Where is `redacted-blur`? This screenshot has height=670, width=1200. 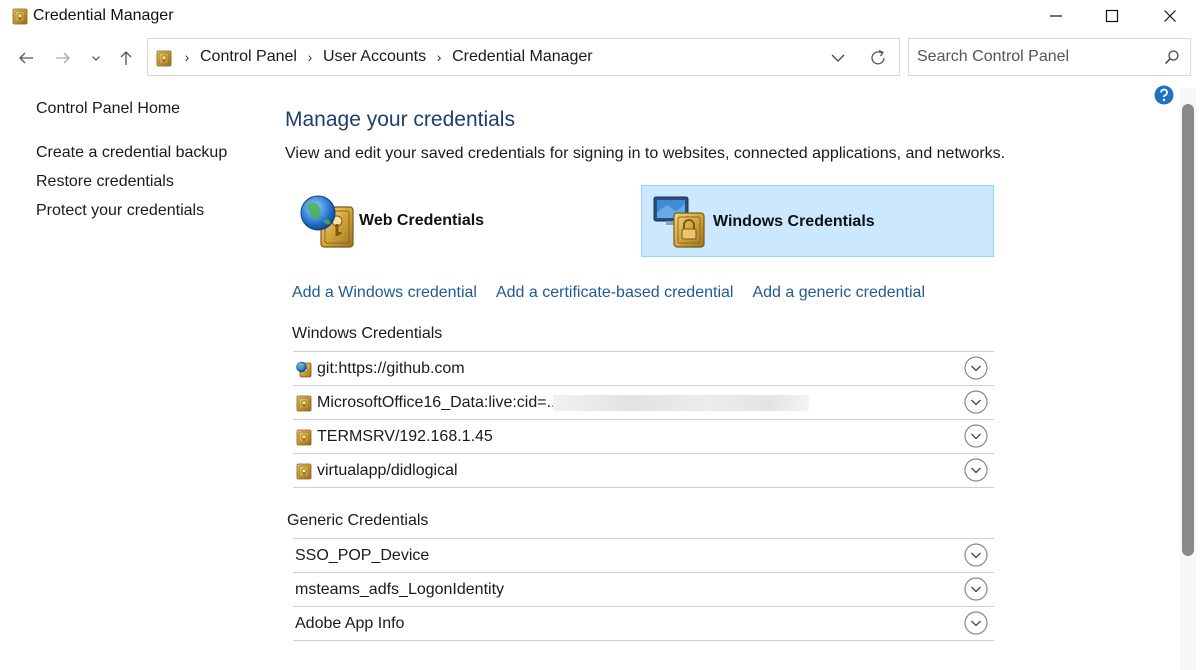 redacted-blur is located at coordinates (681, 403).